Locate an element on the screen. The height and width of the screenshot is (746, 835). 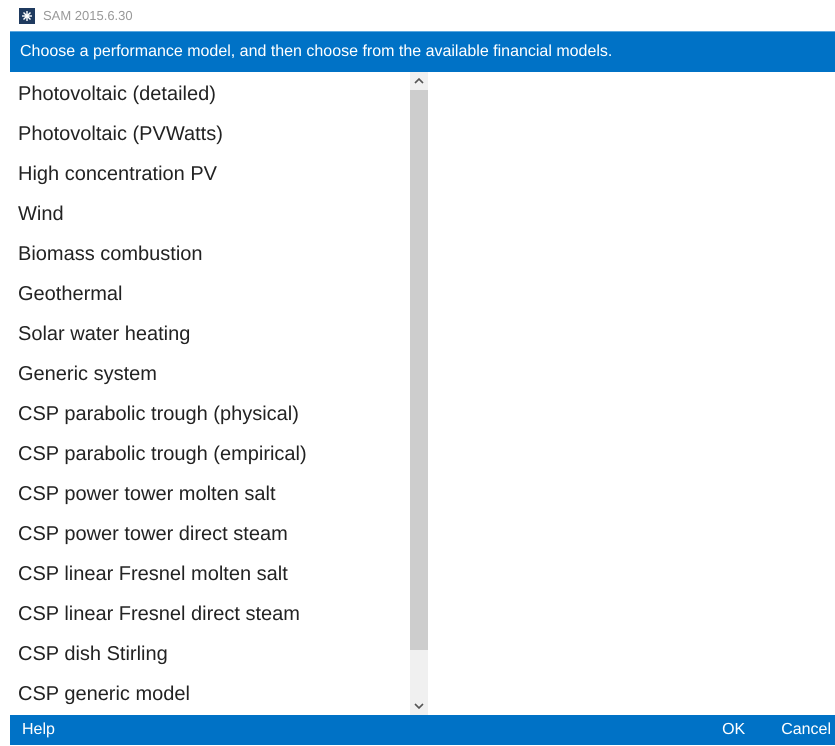
list-item: CSP linear Fresnel molten salt is located at coordinates (210, 574).